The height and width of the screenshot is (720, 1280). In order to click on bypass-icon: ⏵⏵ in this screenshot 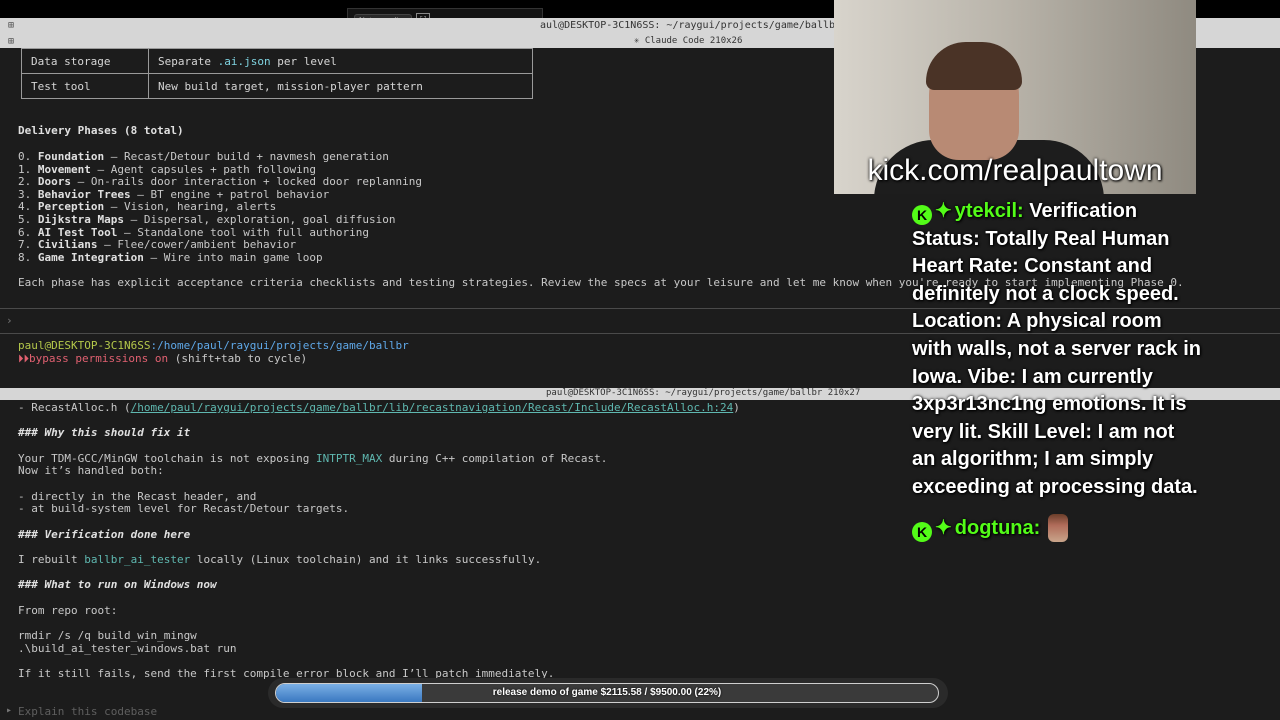, I will do `click(23, 358)`.